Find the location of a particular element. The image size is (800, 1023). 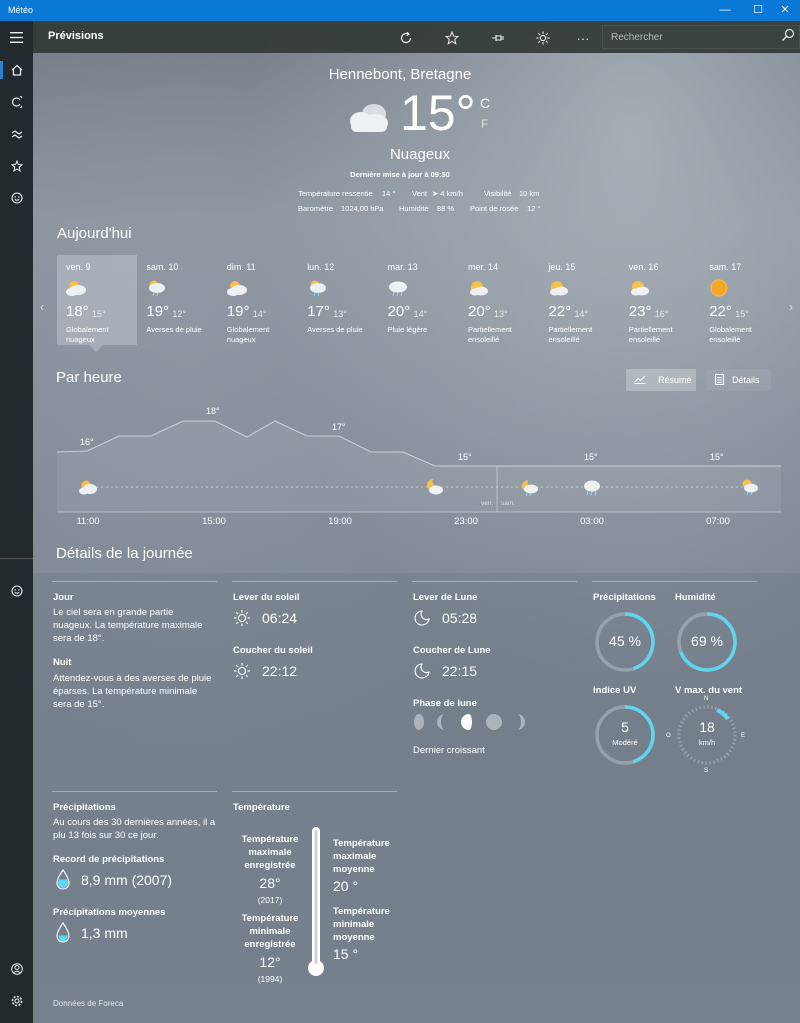

day-forecast-card: dim. 11 19° 14° Globalement nuageux is located at coordinates (258, 300).